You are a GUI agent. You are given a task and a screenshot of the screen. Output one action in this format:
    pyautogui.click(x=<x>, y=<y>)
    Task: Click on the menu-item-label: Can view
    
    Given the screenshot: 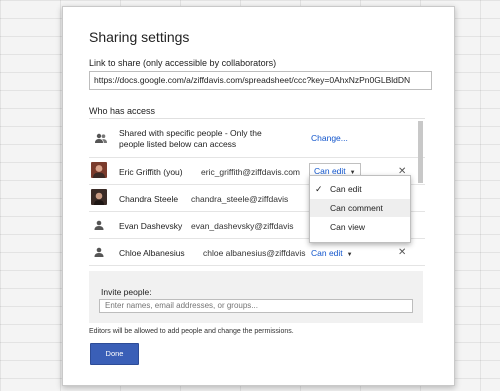 What is the action you would take?
    pyautogui.click(x=347, y=227)
    